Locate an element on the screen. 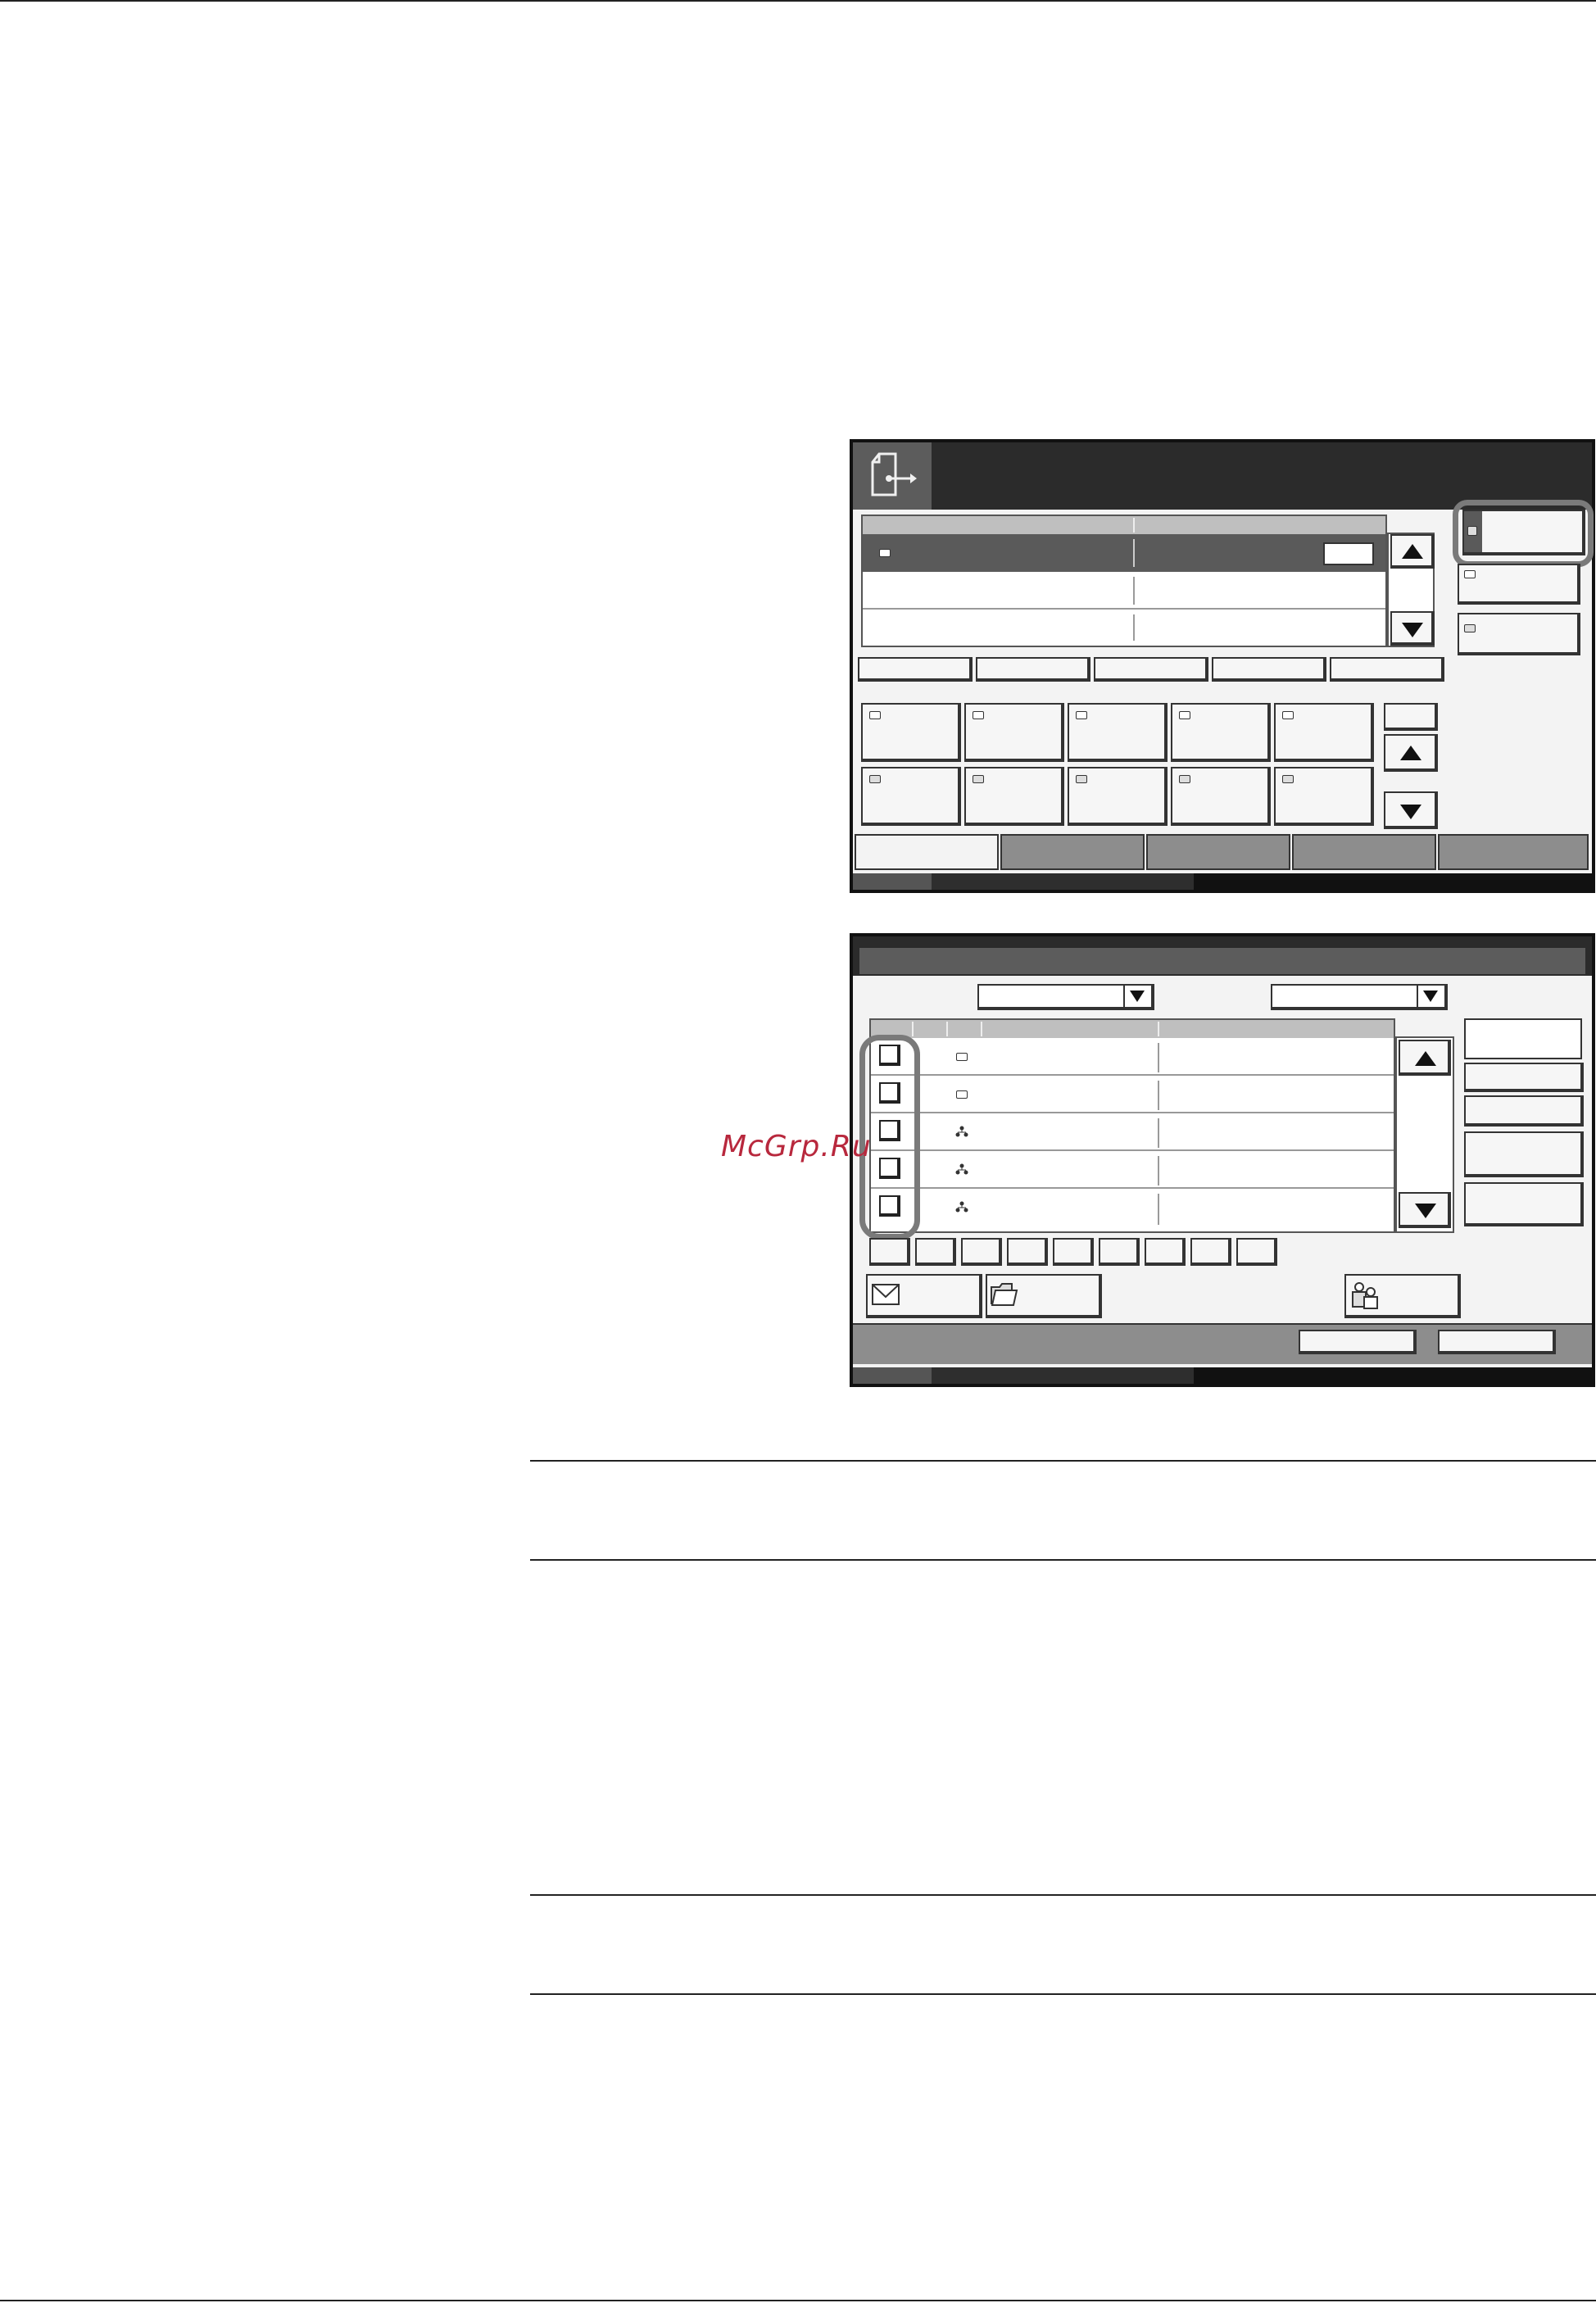 The height and width of the screenshot is (2303, 1596). sort-dropdown is located at coordinates (1359, 997).